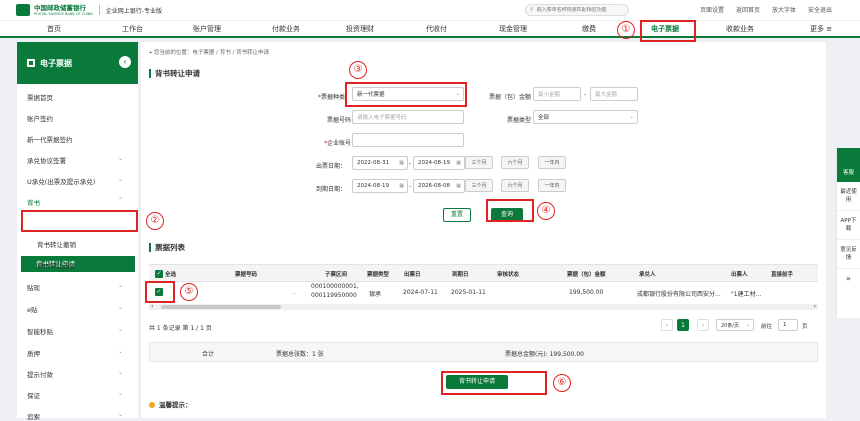 This screenshot has height=421, width=860. What do you see at coordinates (336, 275) in the screenshot?
I see `col-sub-range: 子票区间` at bounding box center [336, 275].